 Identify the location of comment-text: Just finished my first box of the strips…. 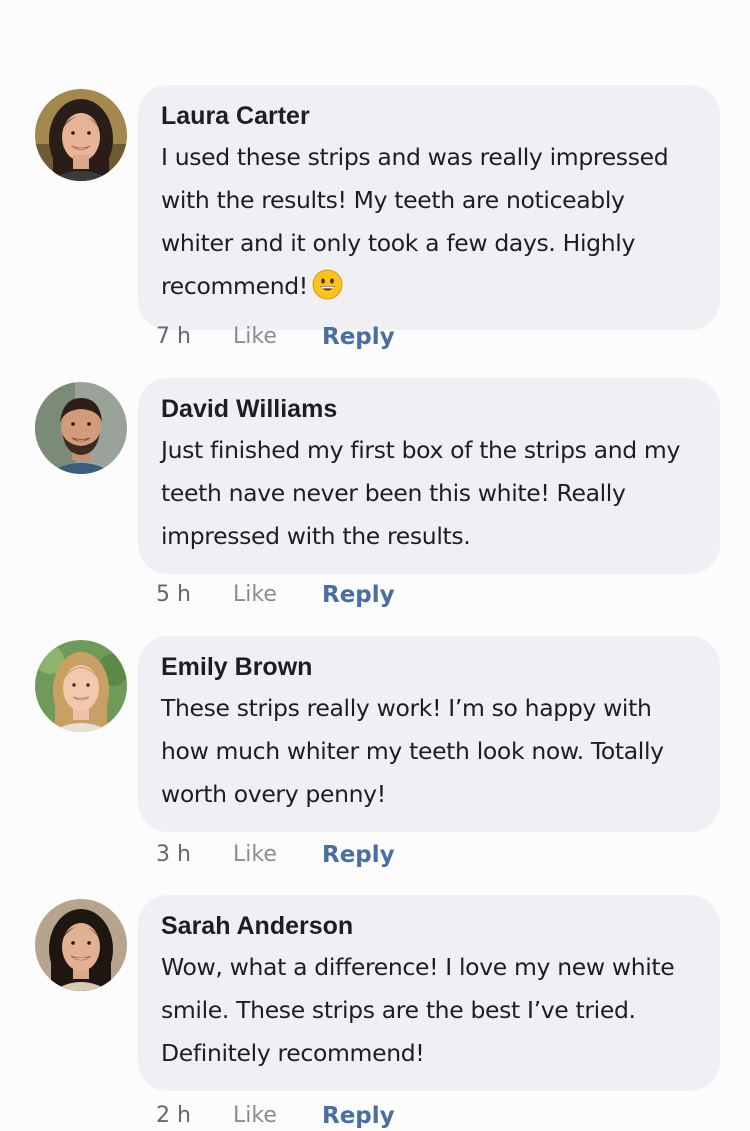
(421, 493).